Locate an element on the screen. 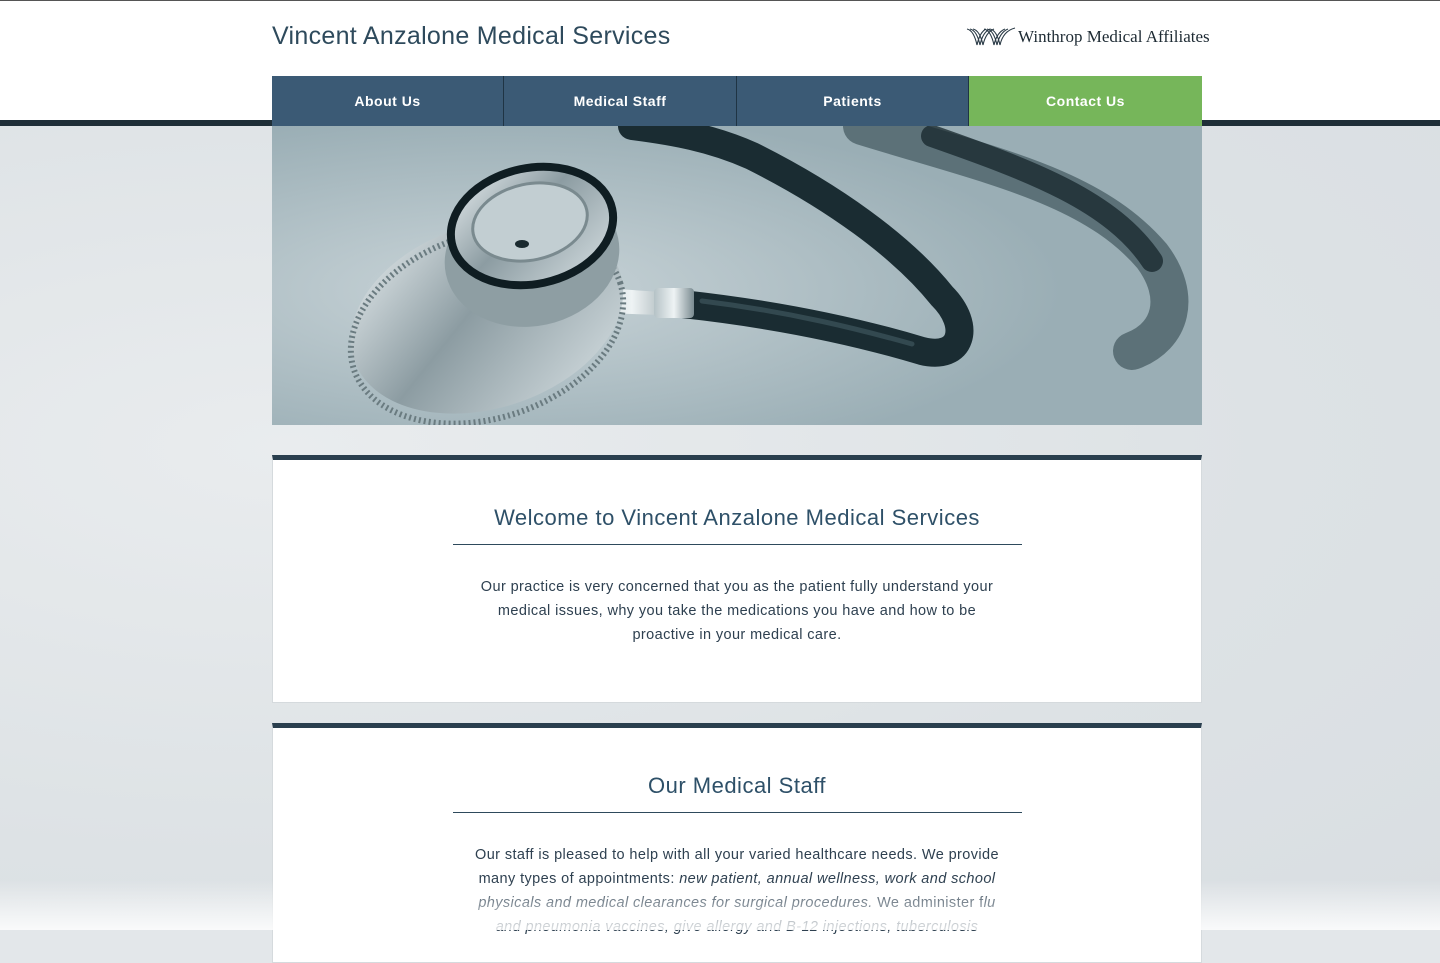 The height and width of the screenshot is (963, 1440). medical-staff-text-middle: We administer f is located at coordinates (928, 903).